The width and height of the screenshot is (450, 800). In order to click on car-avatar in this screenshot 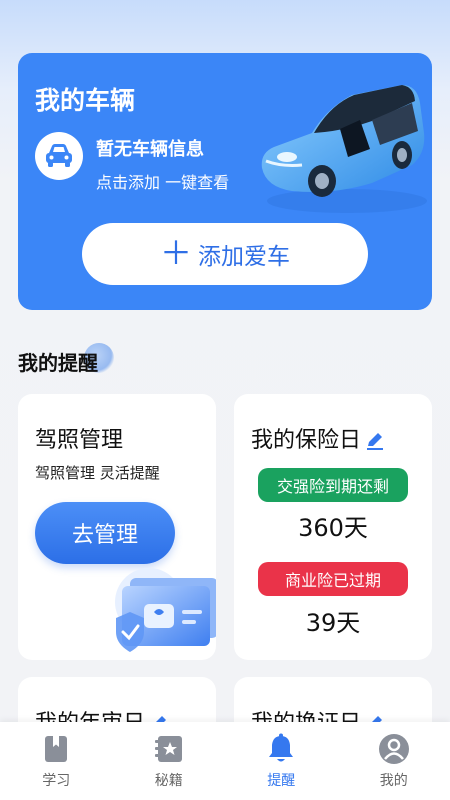, I will do `click(59, 156)`.